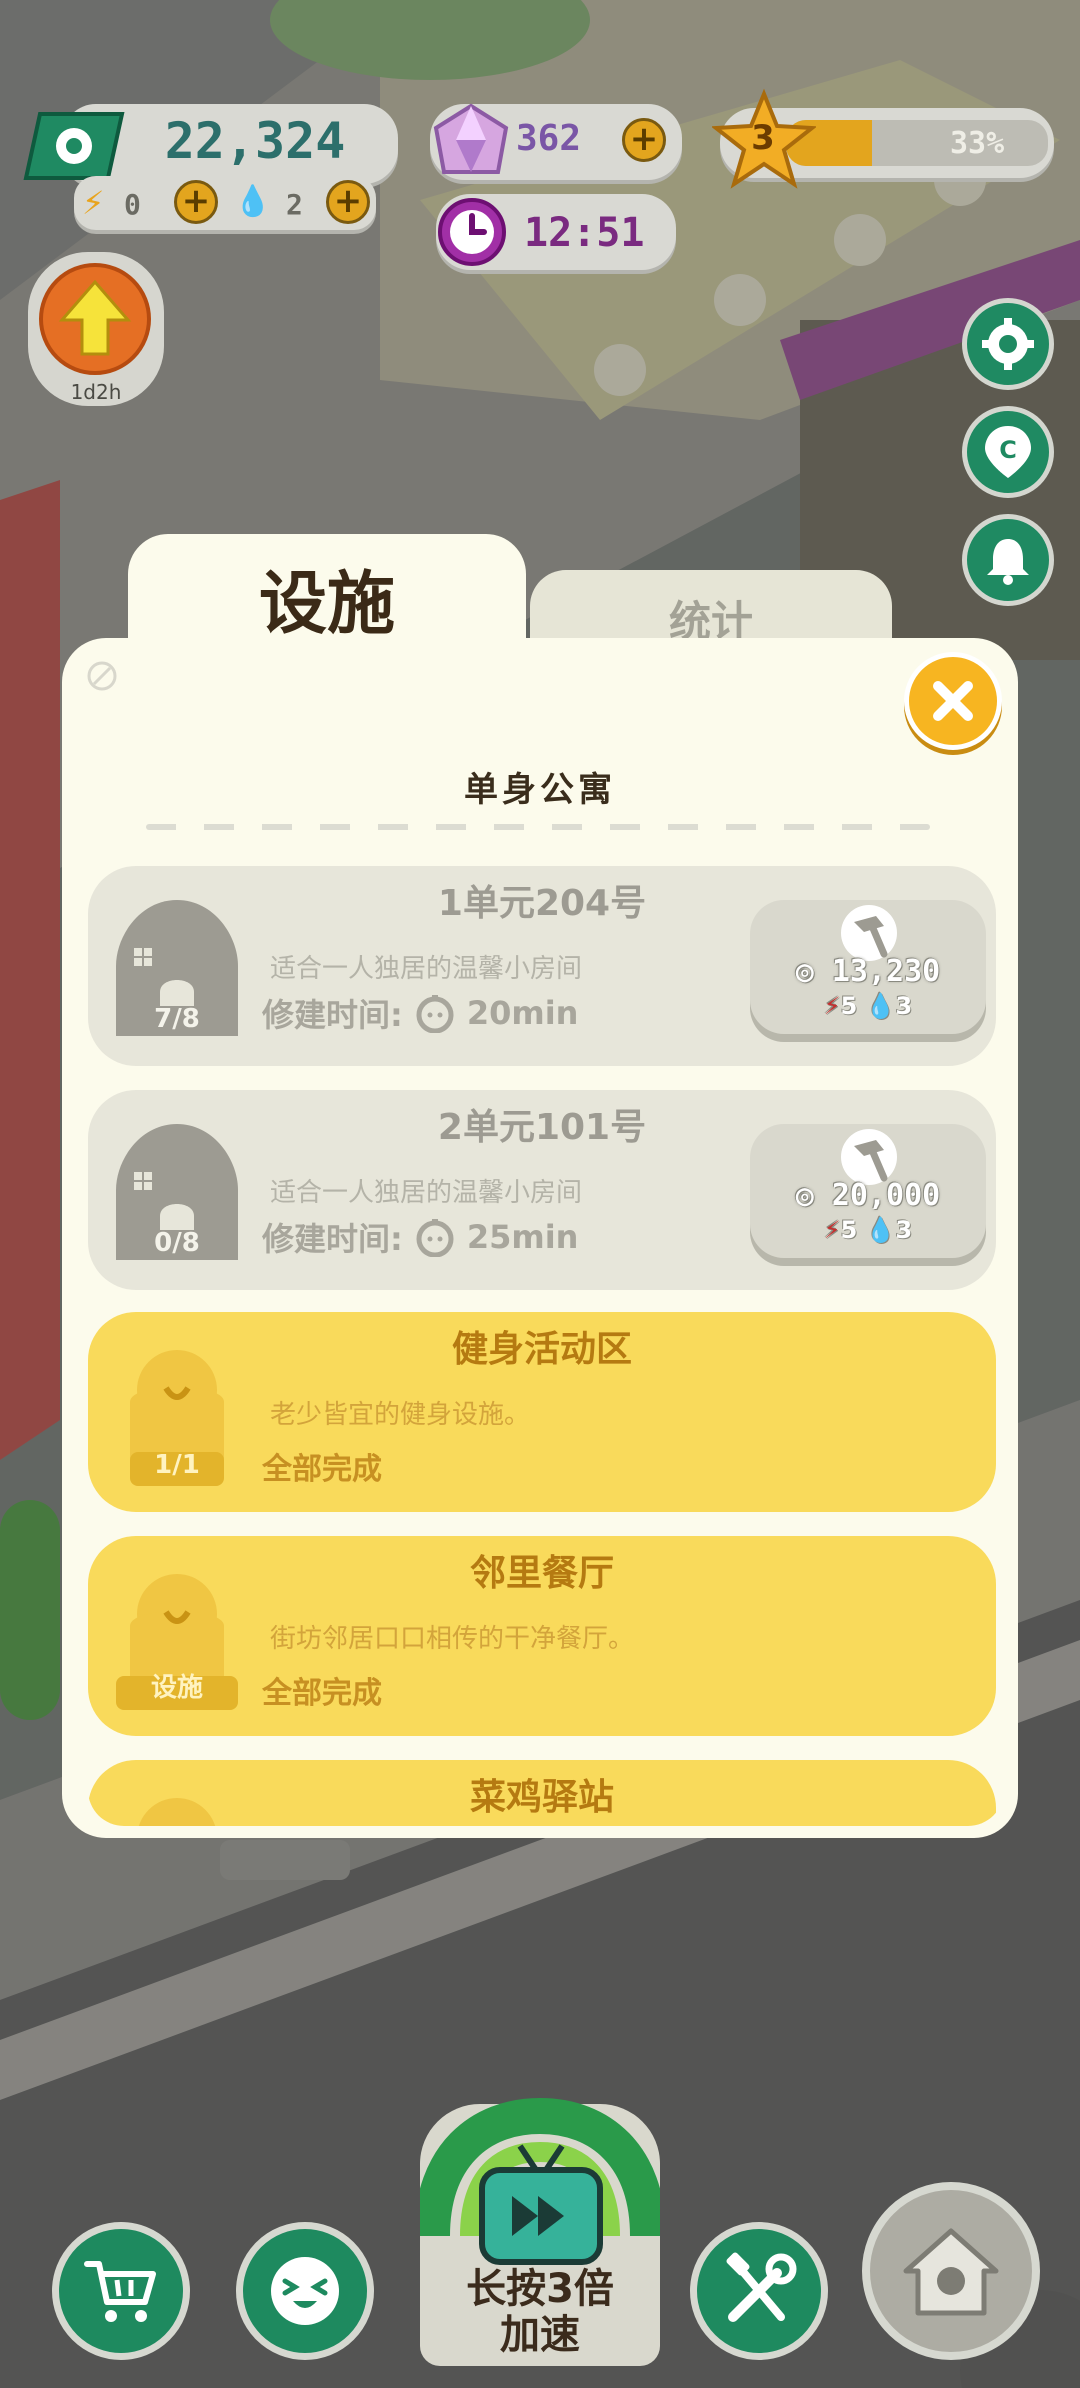 This screenshot has width=1080, height=2388. I want to click on speed-up-label: 长按3倍 加速, so click(540, 2312).